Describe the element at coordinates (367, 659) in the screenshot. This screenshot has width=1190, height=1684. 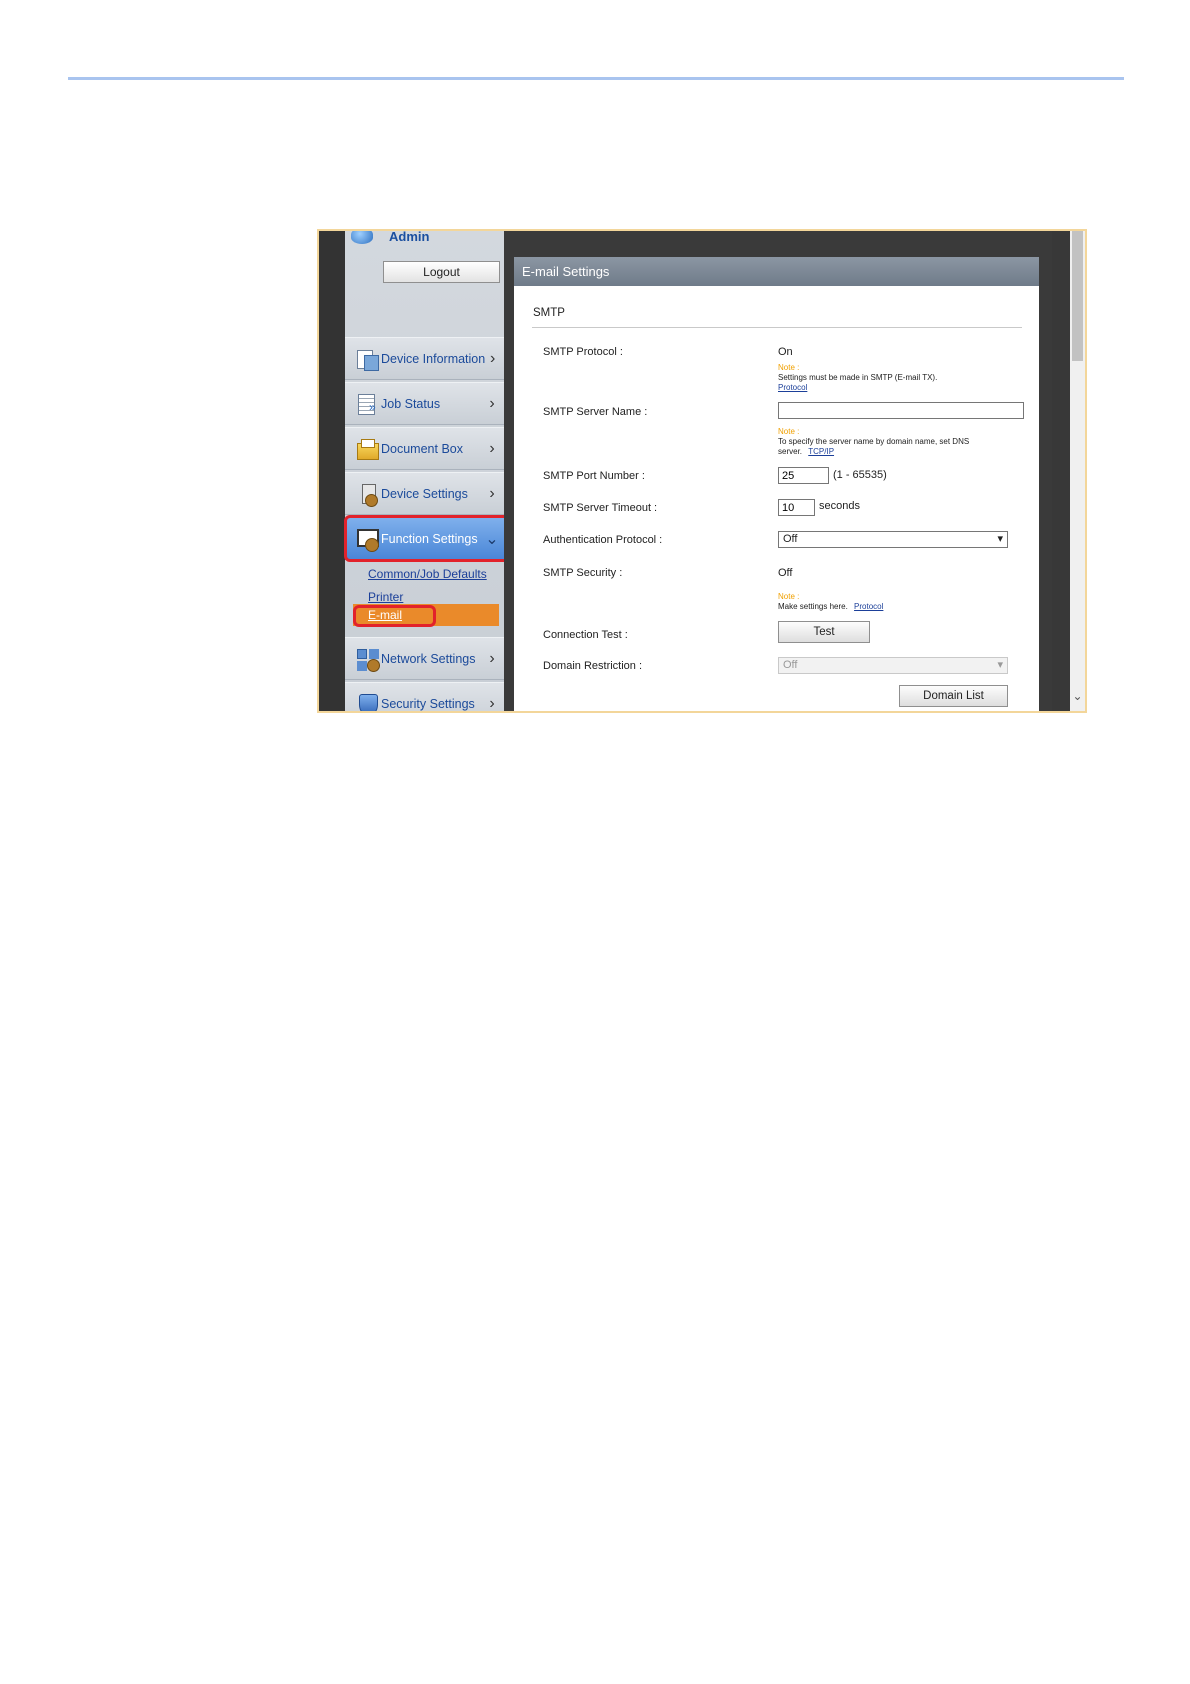
I see `network-settings-icon` at that location.